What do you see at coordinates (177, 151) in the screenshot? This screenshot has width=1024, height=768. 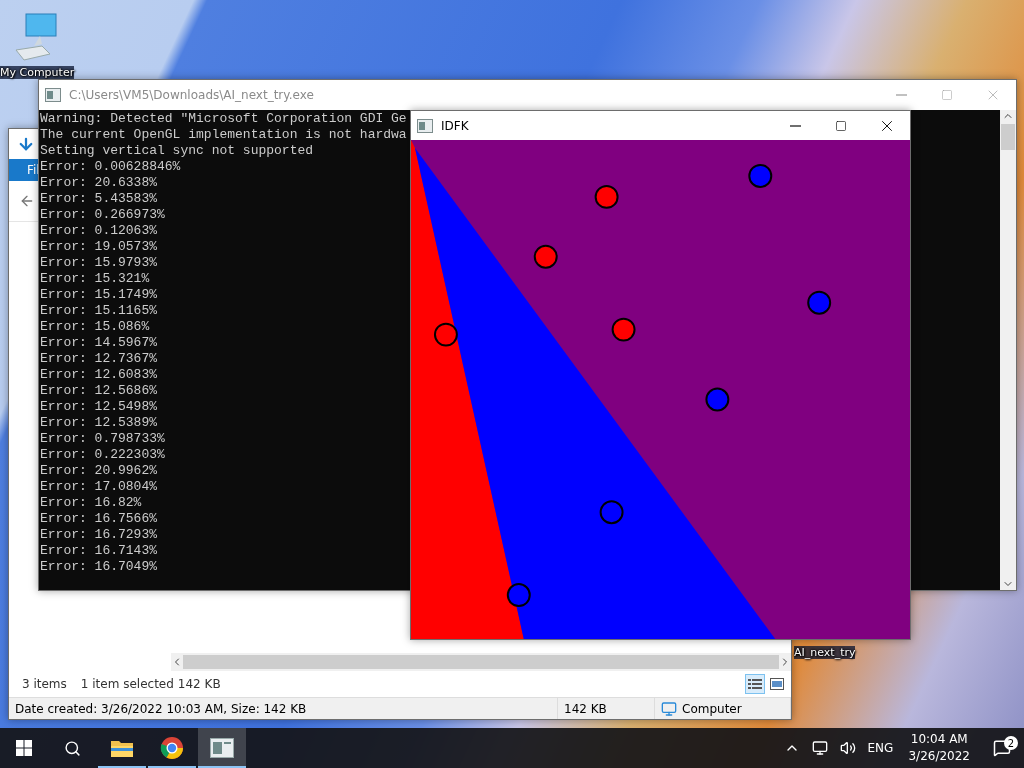 I see `console-line: Setting vertical sync not supported` at bounding box center [177, 151].